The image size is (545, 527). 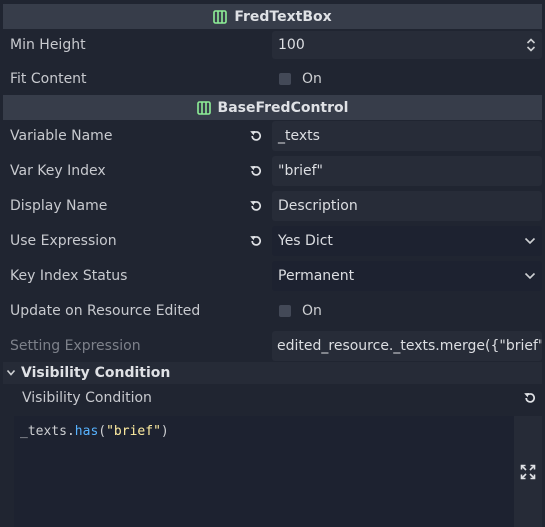 What do you see at coordinates (407, 79) in the screenshot?
I see `fit-content-checkbox: On` at bounding box center [407, 79].